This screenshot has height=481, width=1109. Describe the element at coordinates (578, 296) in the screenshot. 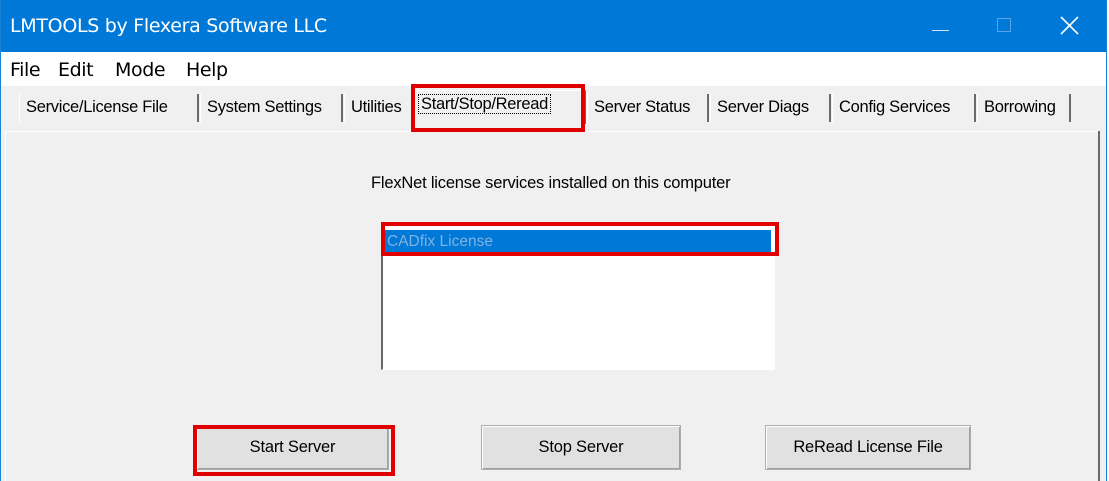

I see `services-listbox: CADfix License` at that location.